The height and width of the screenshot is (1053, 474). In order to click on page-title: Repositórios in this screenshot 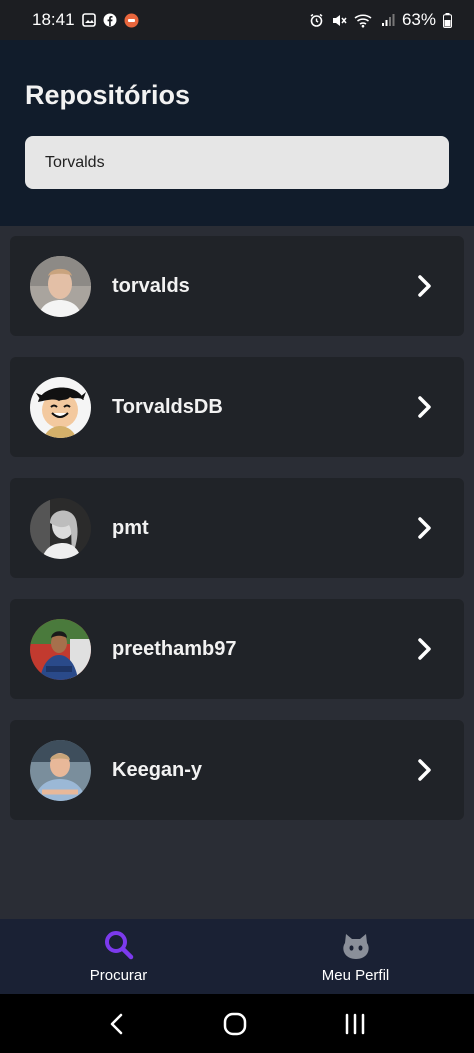, I will do `click(108, 95)`.